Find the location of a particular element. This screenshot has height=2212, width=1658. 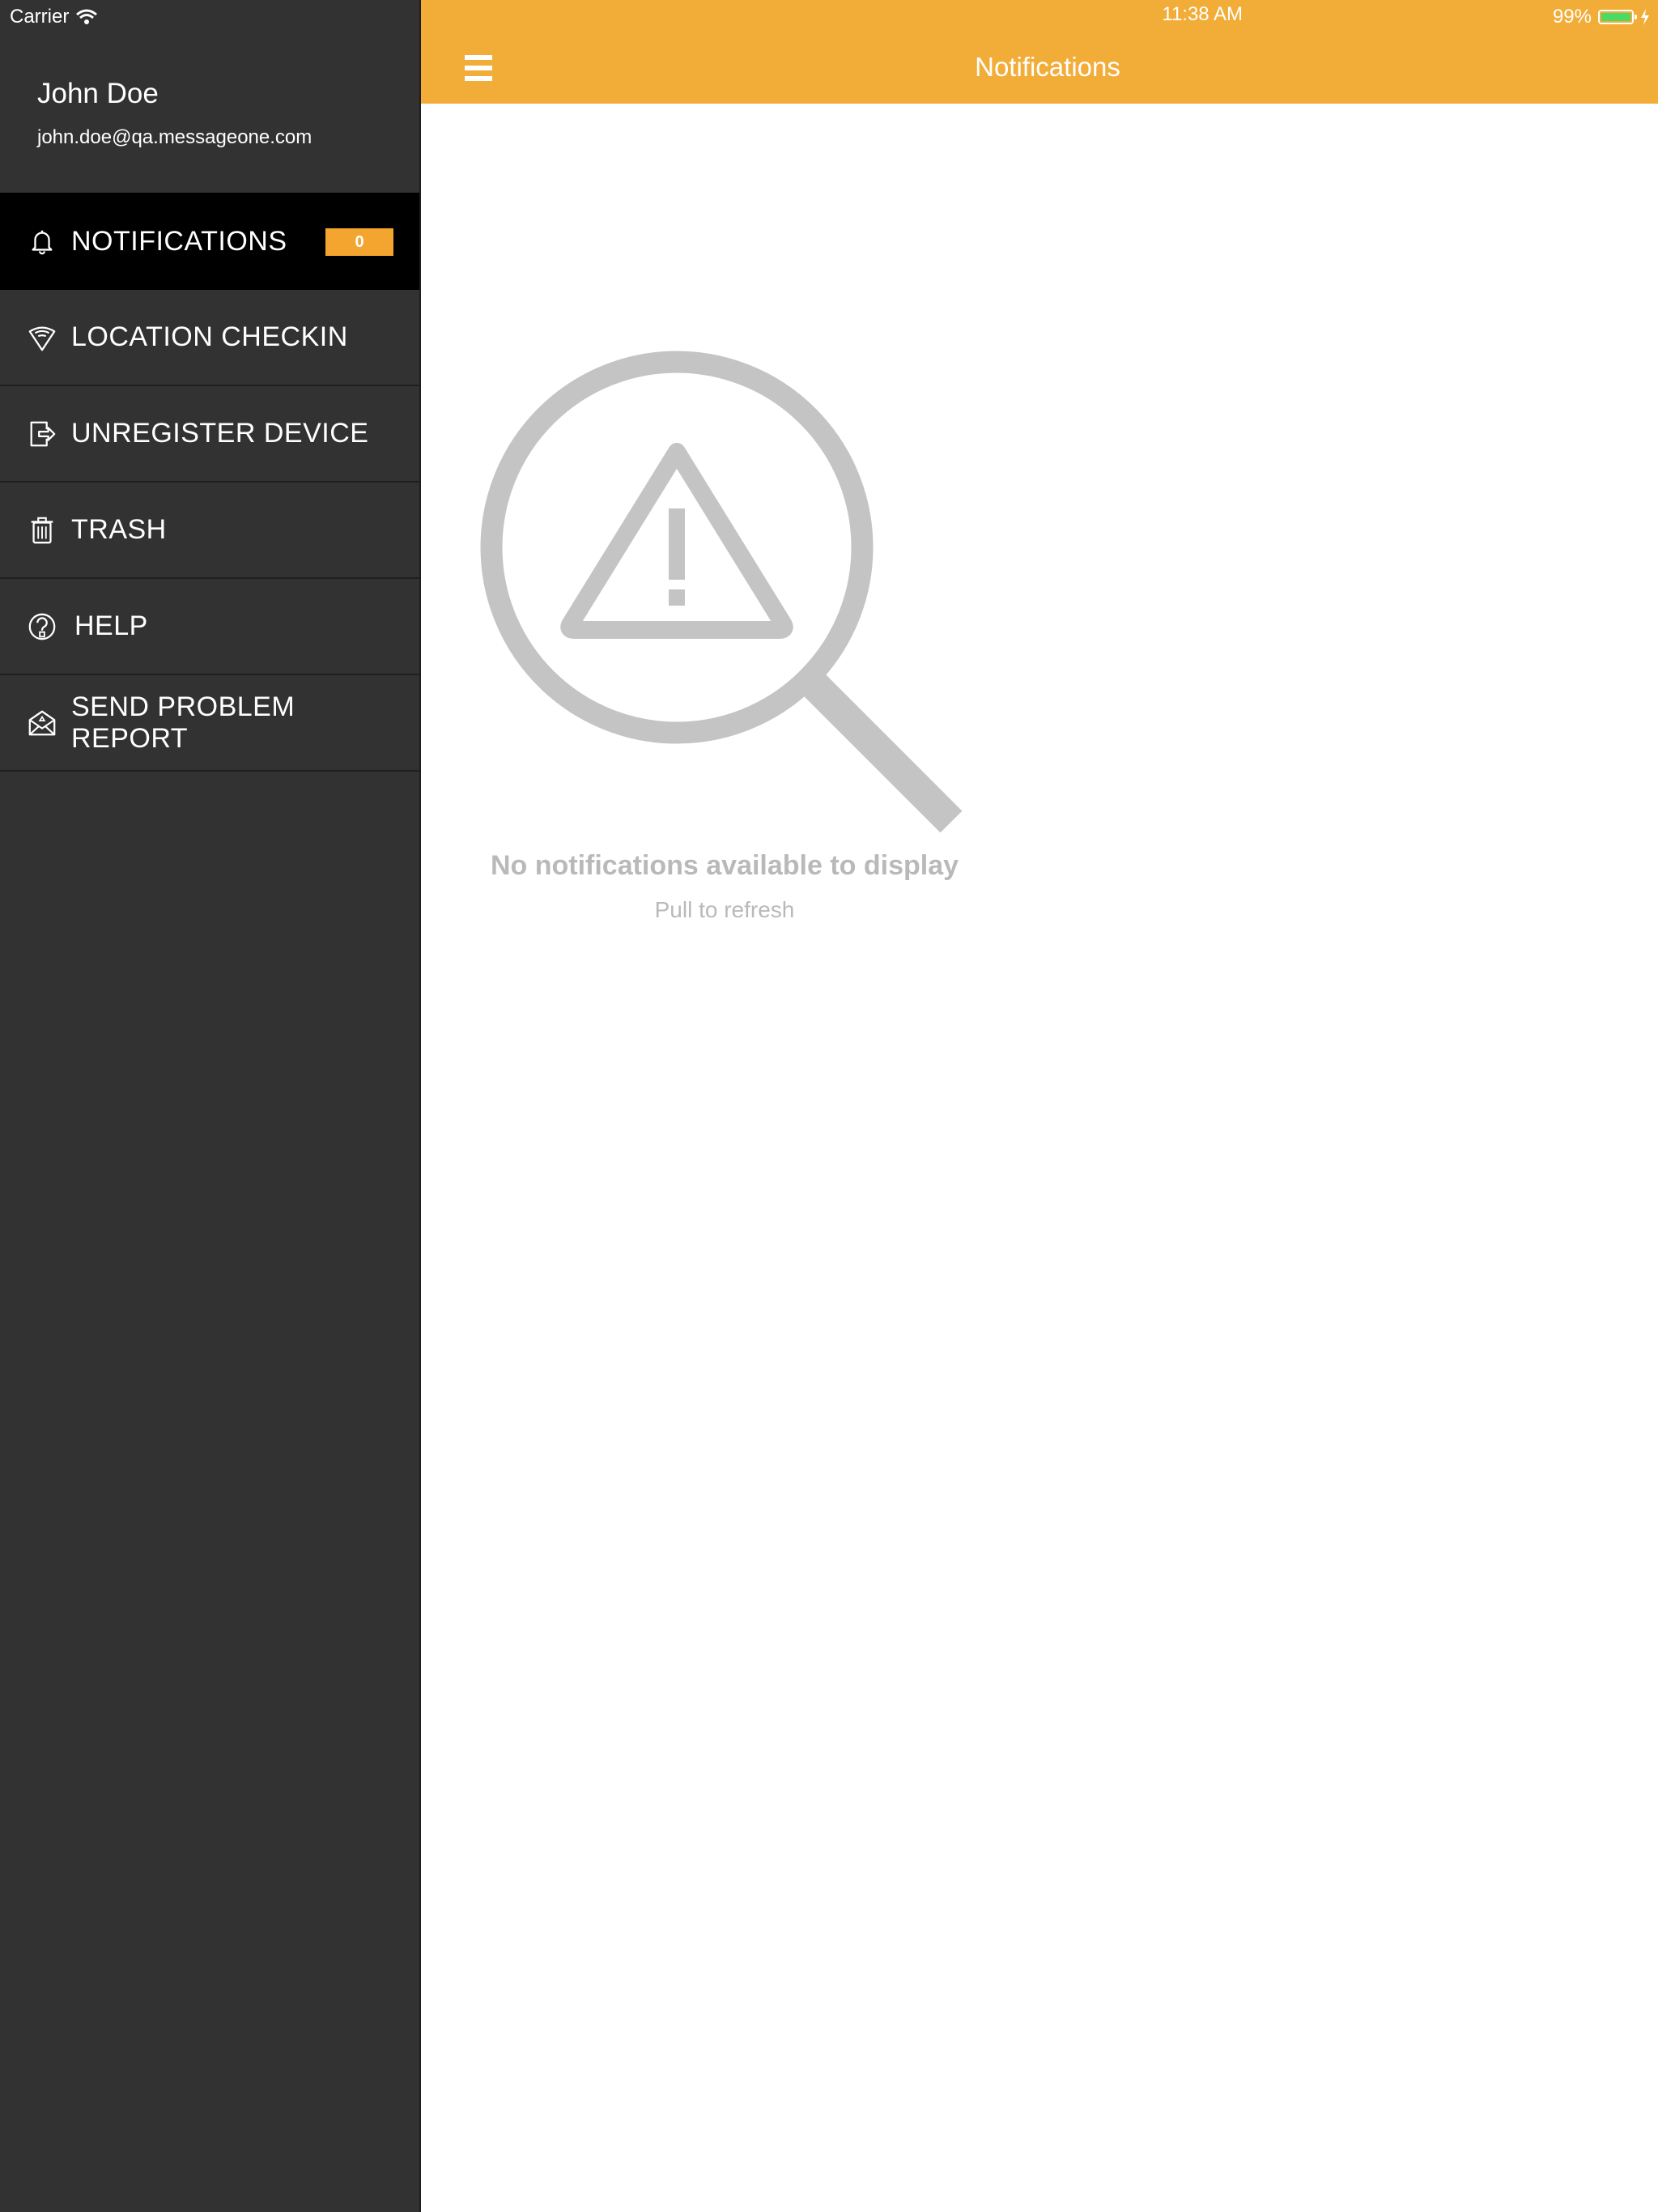

logout-icon is located at coordinates (42, 434).